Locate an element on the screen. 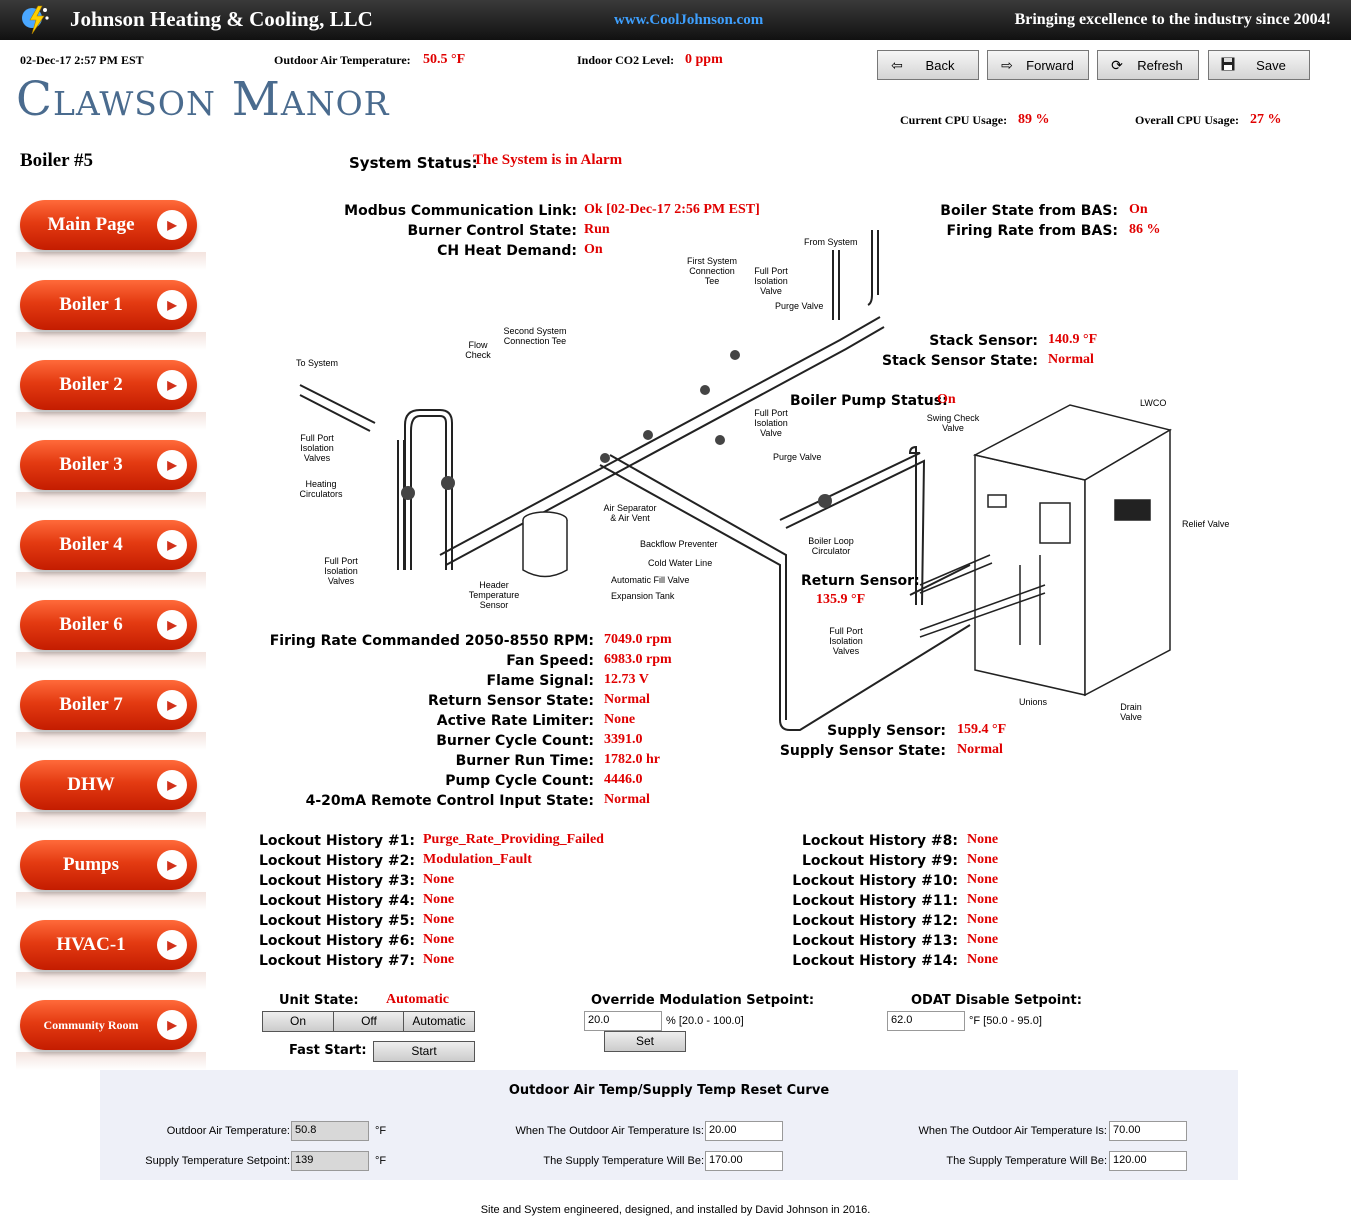 Image resolution: width=1351 pixels, height=1225 pixels. unit-automatic-button: Automatic is located at coordinates (439, 1021).